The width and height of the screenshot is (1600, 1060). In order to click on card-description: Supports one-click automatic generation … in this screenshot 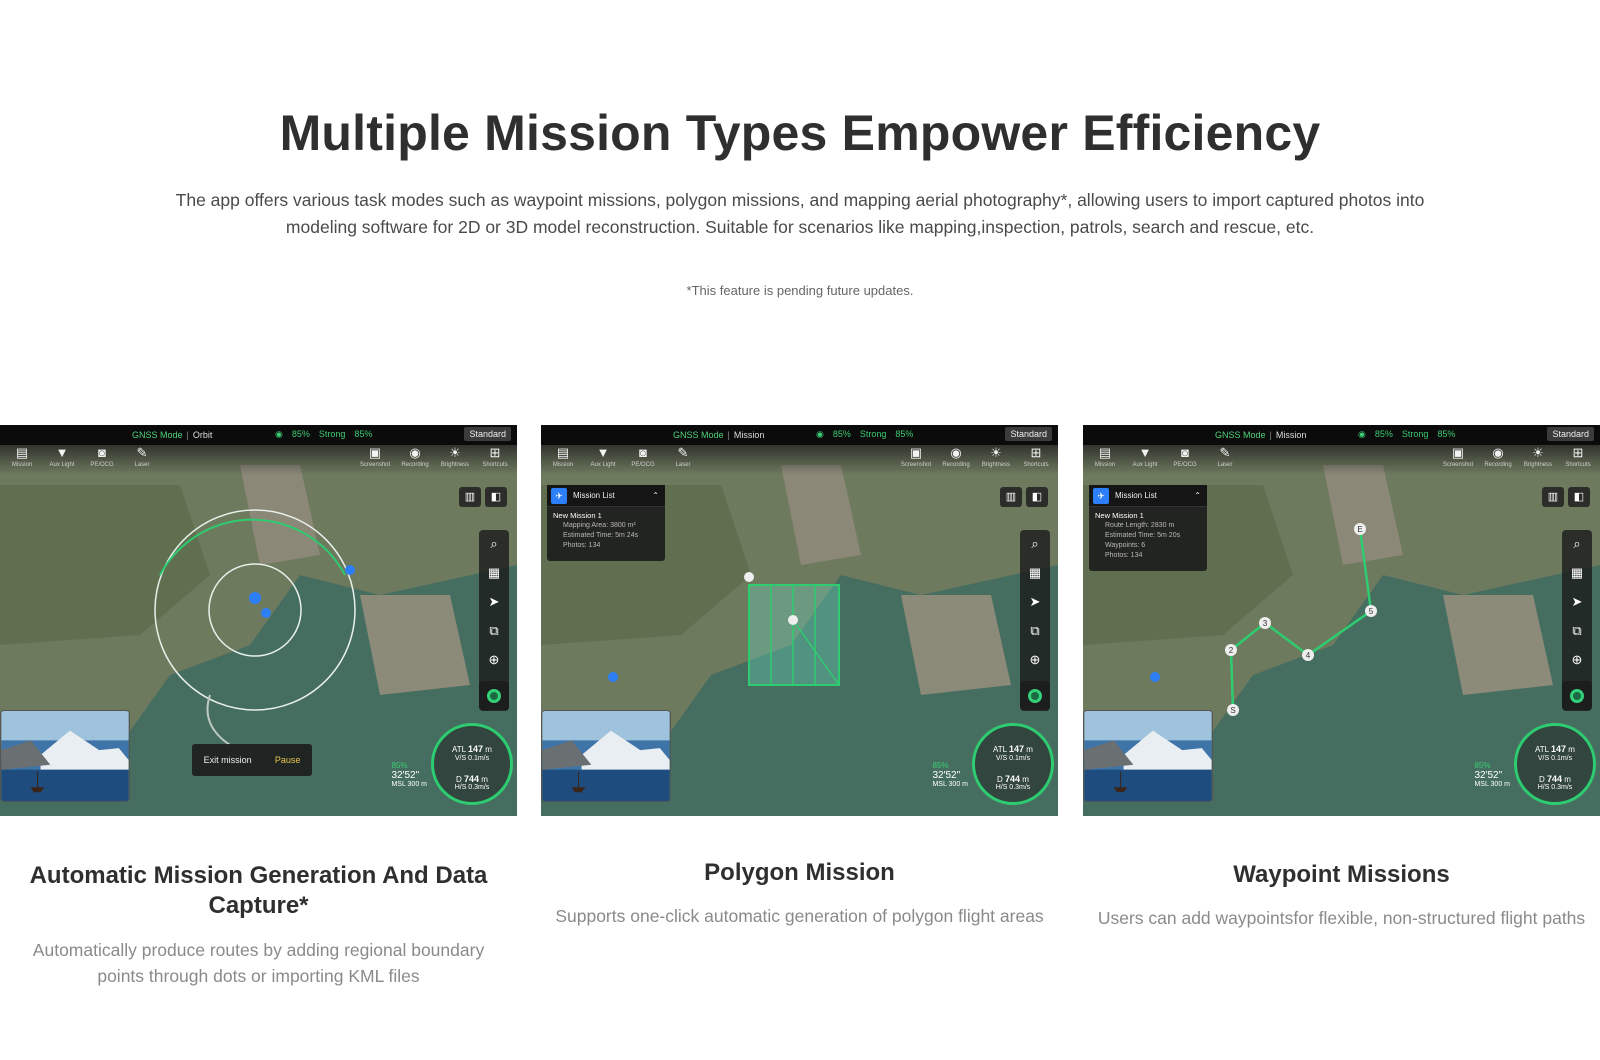, I will do `click(799, 916)`.